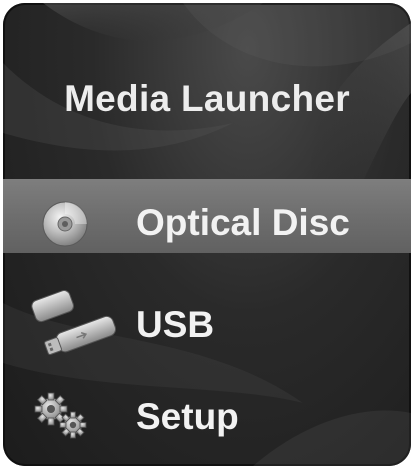 The height and width of the screenshot is (472, 417). I want to click on usb-drive-icon, so click(74, 323).